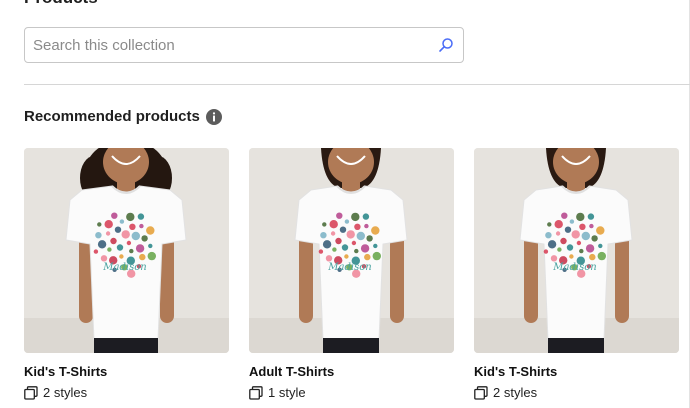 Image resolution: width=690 pixels, height=408 pixels. I want to click on product-styles: 1 style, so click(351, 392).